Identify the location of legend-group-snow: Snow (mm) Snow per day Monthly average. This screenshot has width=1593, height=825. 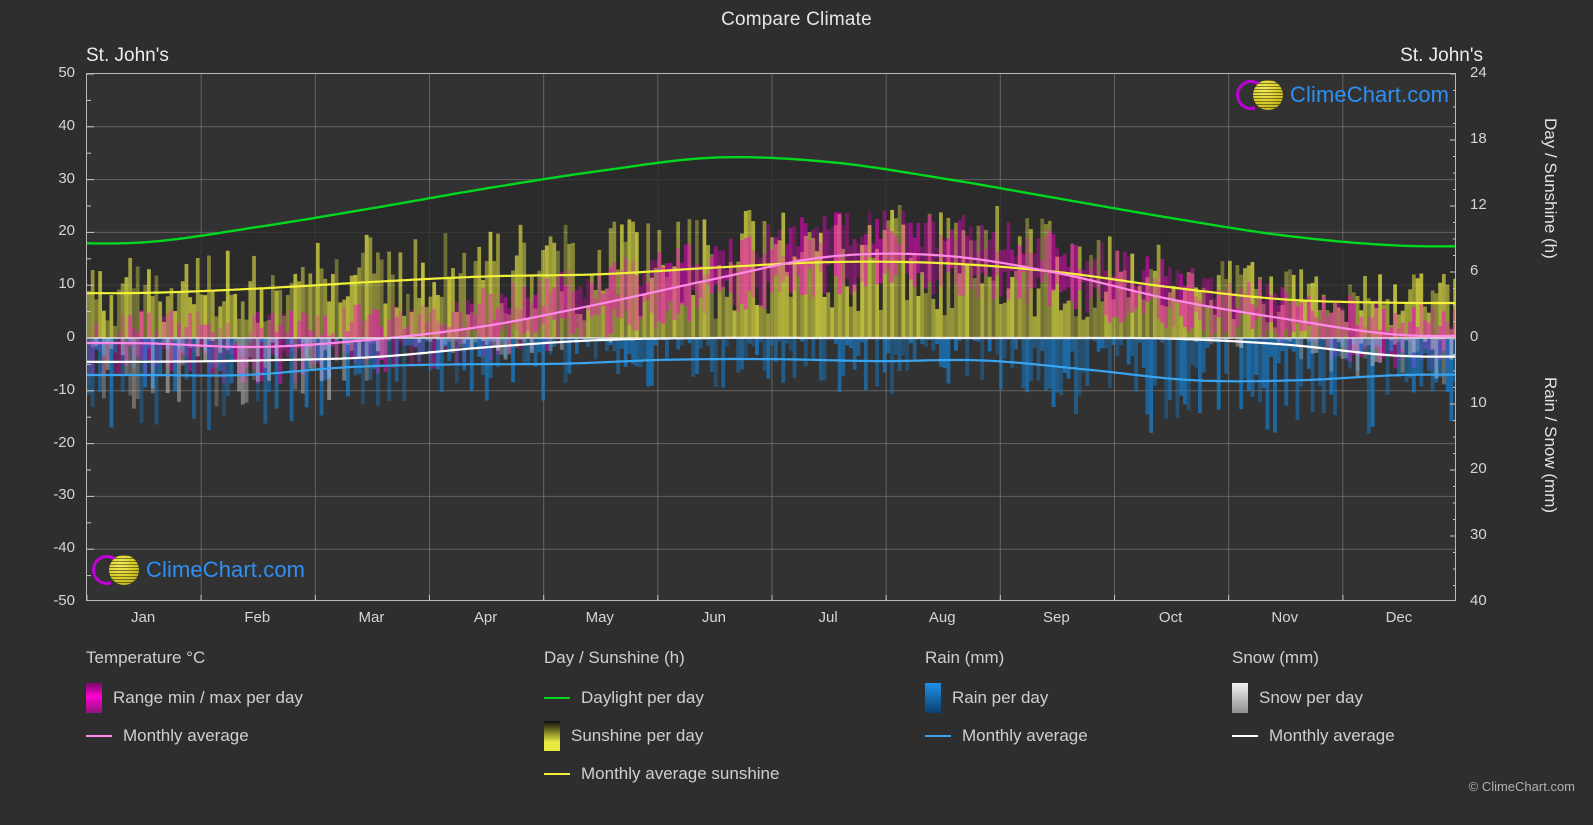
(1313, 701).